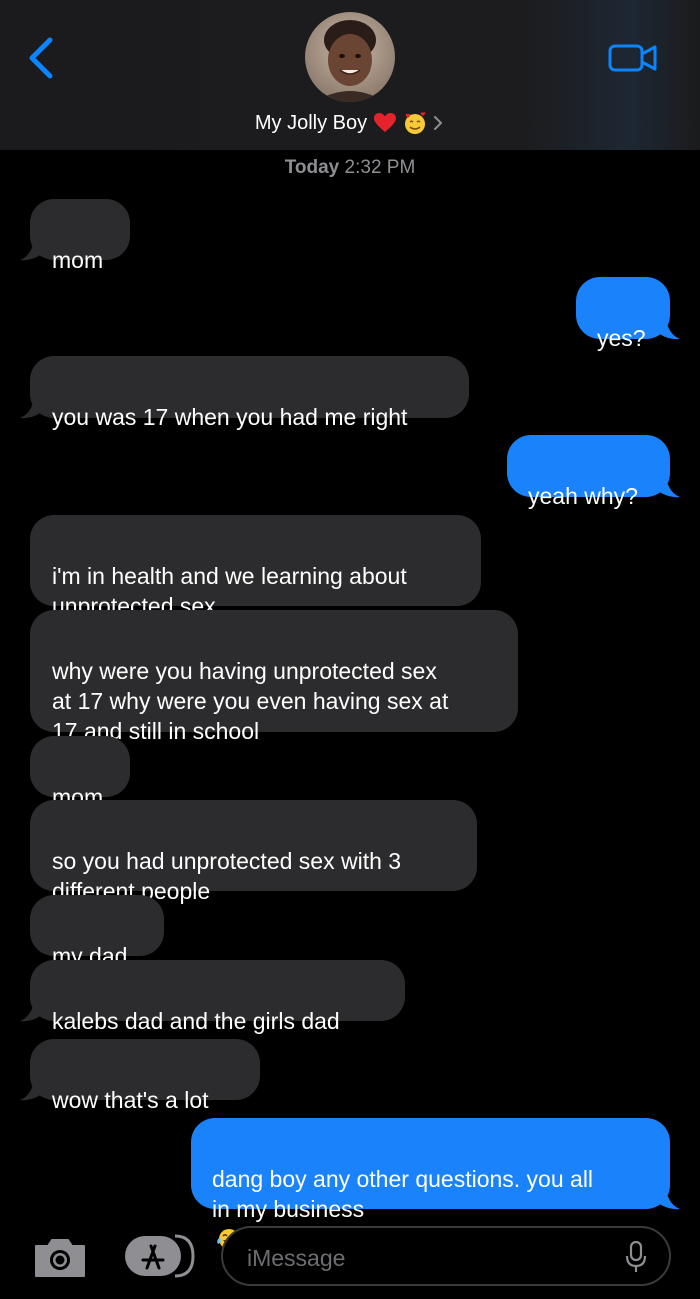  I want to click on timestamp-day: Today, so click(312, 167).